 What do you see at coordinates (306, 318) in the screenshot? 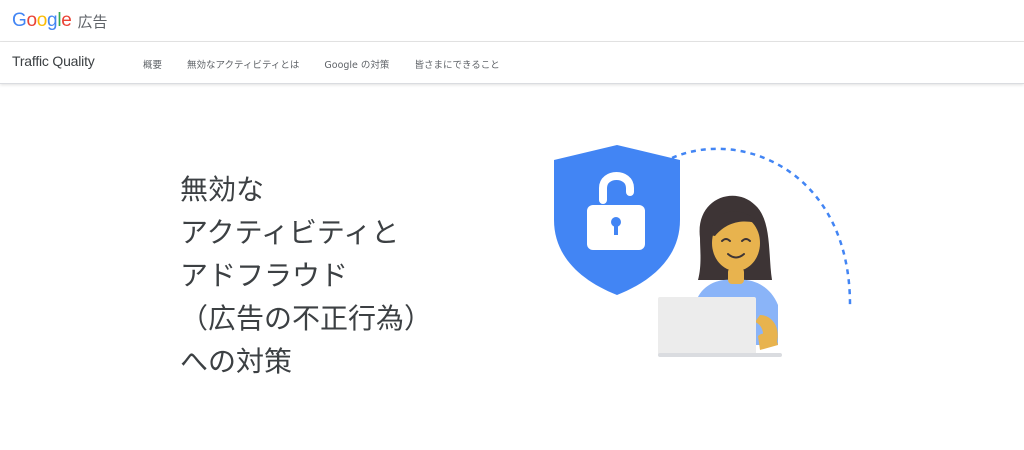
I see `hero-line: （広告の不正行為）` at bounding box center [306, 318].